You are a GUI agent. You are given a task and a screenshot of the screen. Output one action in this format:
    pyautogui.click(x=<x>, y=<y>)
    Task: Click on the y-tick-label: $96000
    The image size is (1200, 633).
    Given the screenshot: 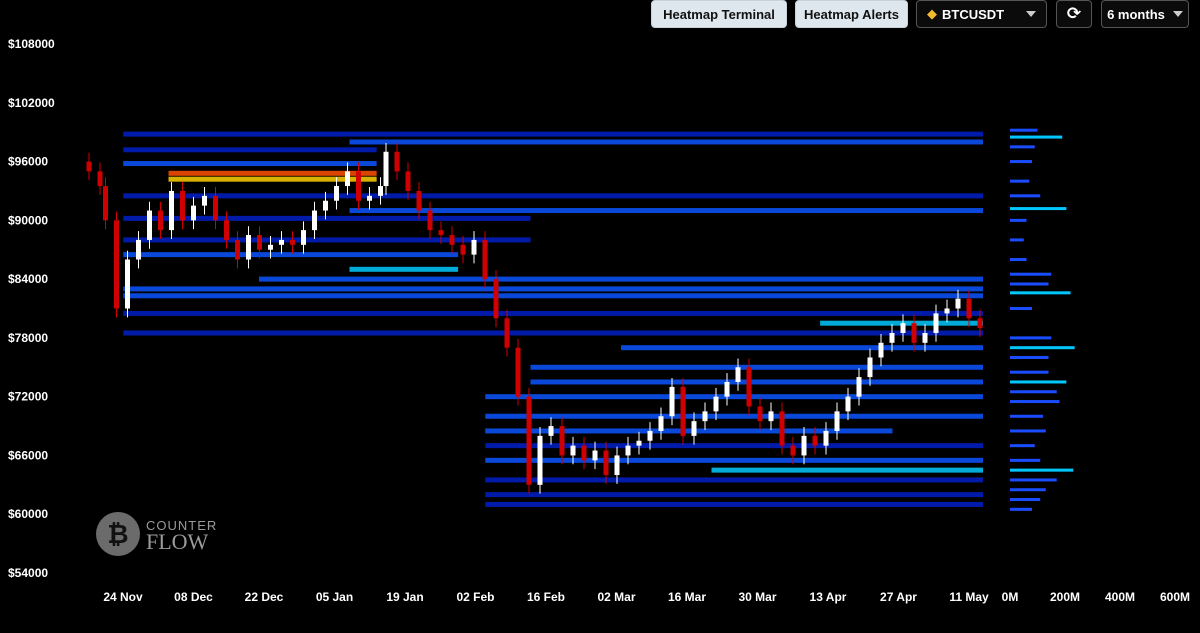 What is the action you would take?
    pyautogui.click(x=28, y=162)
    